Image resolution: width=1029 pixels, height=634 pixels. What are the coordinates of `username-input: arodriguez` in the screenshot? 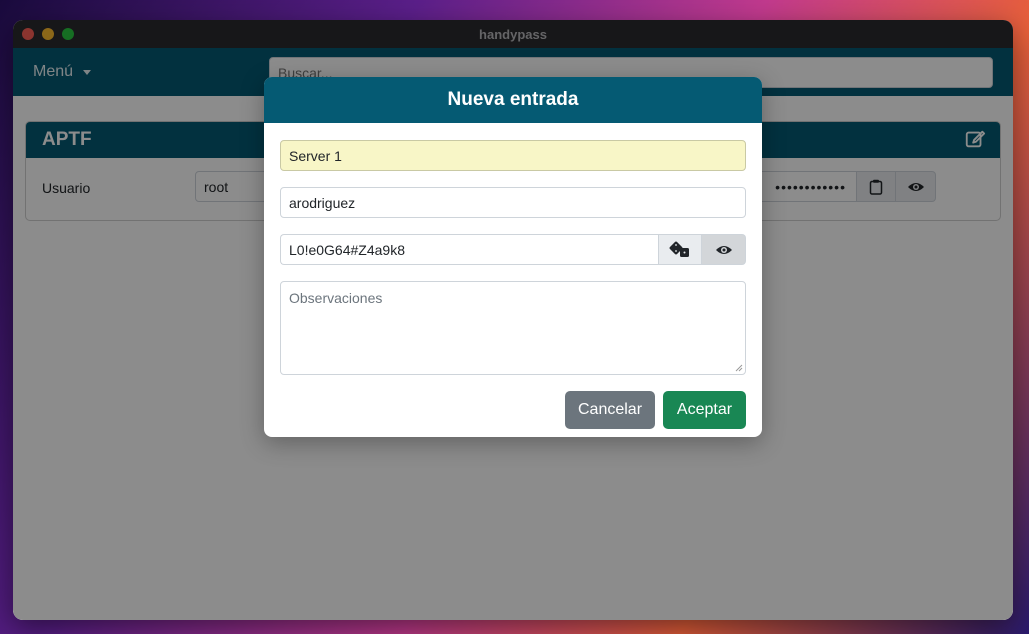 It's located at (513, 202).